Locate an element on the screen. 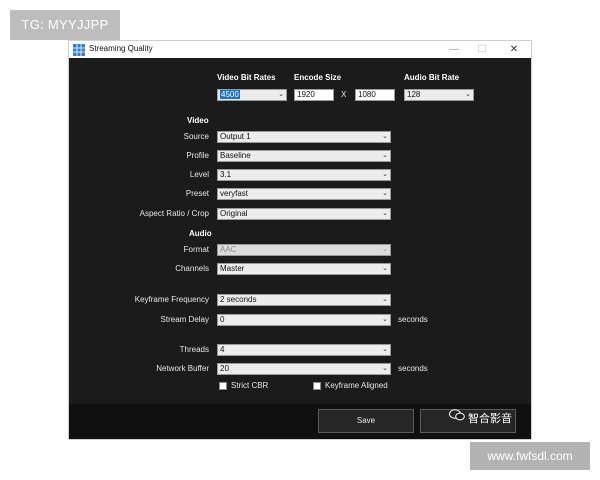  keyframe-aligned-checkbox is located at coordinates (317, 386).